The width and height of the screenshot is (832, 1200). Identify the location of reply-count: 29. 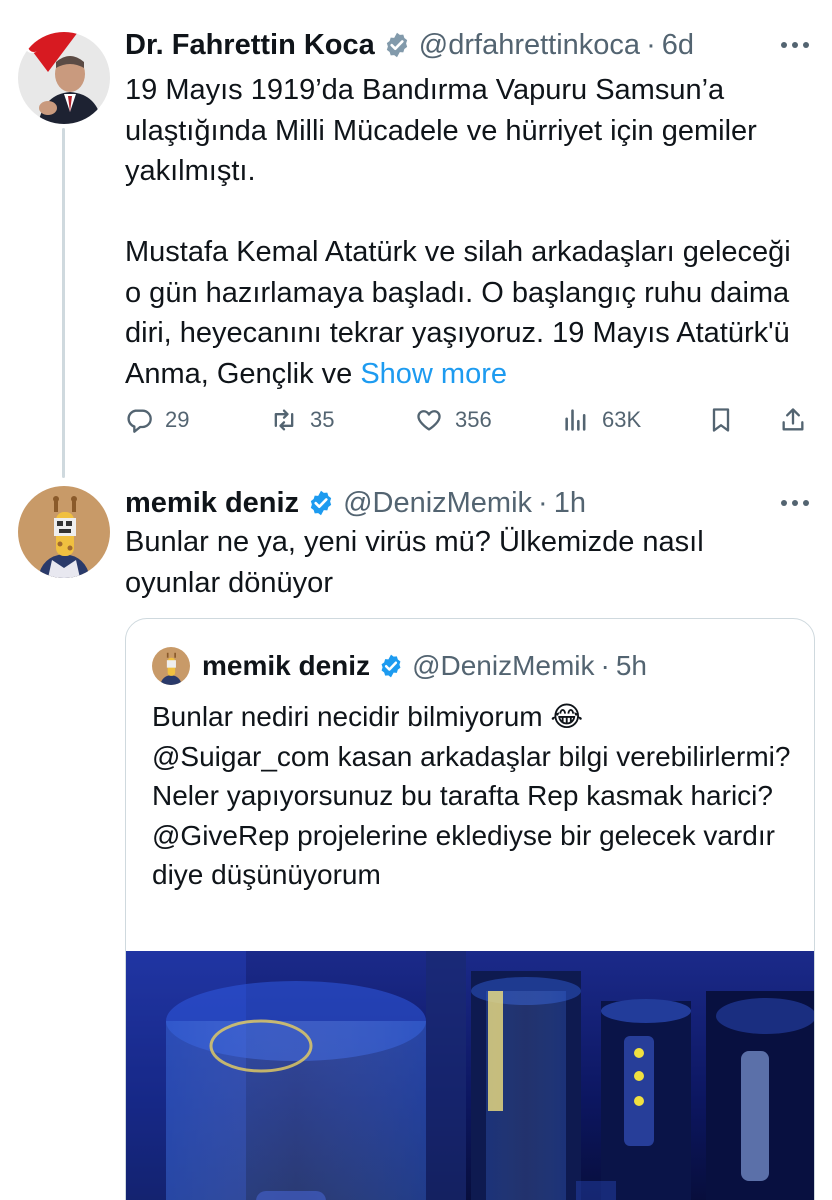
(177, 419).